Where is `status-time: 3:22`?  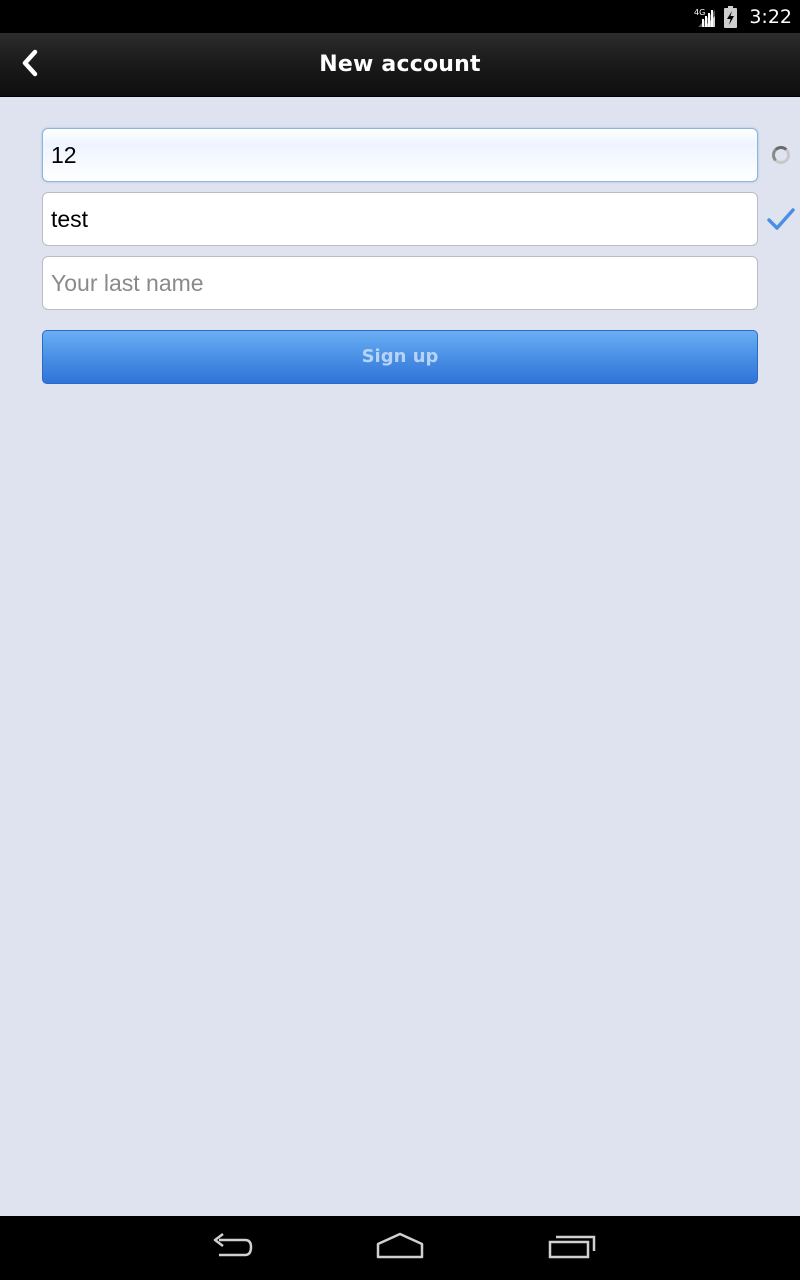 status-time: 3:22 is located at coordinates (770, 16).